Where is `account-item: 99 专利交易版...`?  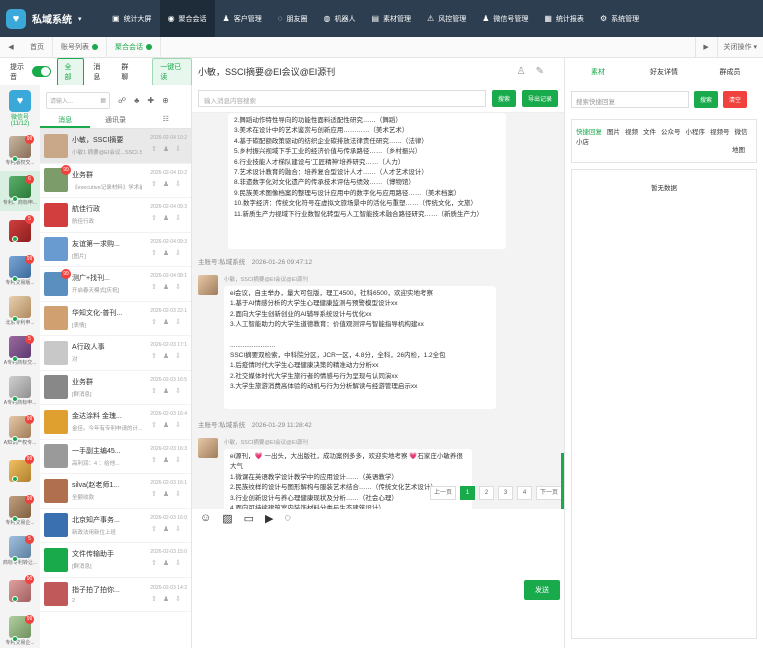
account-item: 99 专利交易版... is located at coordinates (20, 271).